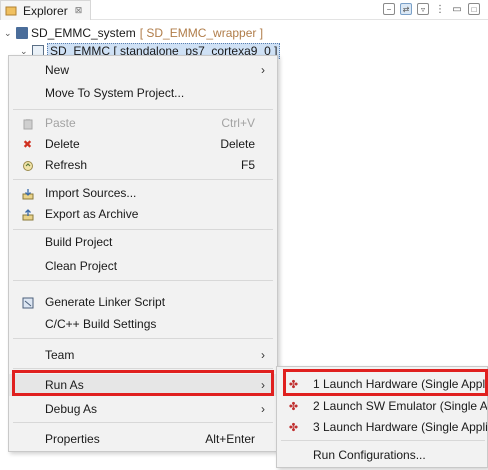  Describe the element at coordinates (27, 214) in the screenshot. I see `export-icon` at that location.